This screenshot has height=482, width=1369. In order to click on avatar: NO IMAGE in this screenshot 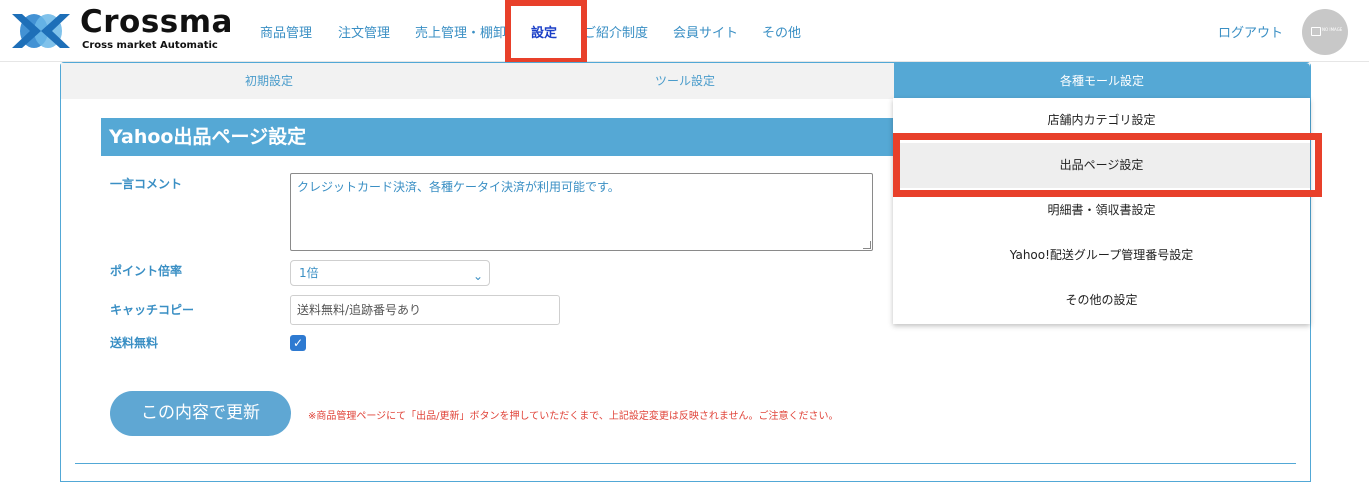, I will do `click(1325, 32)`.